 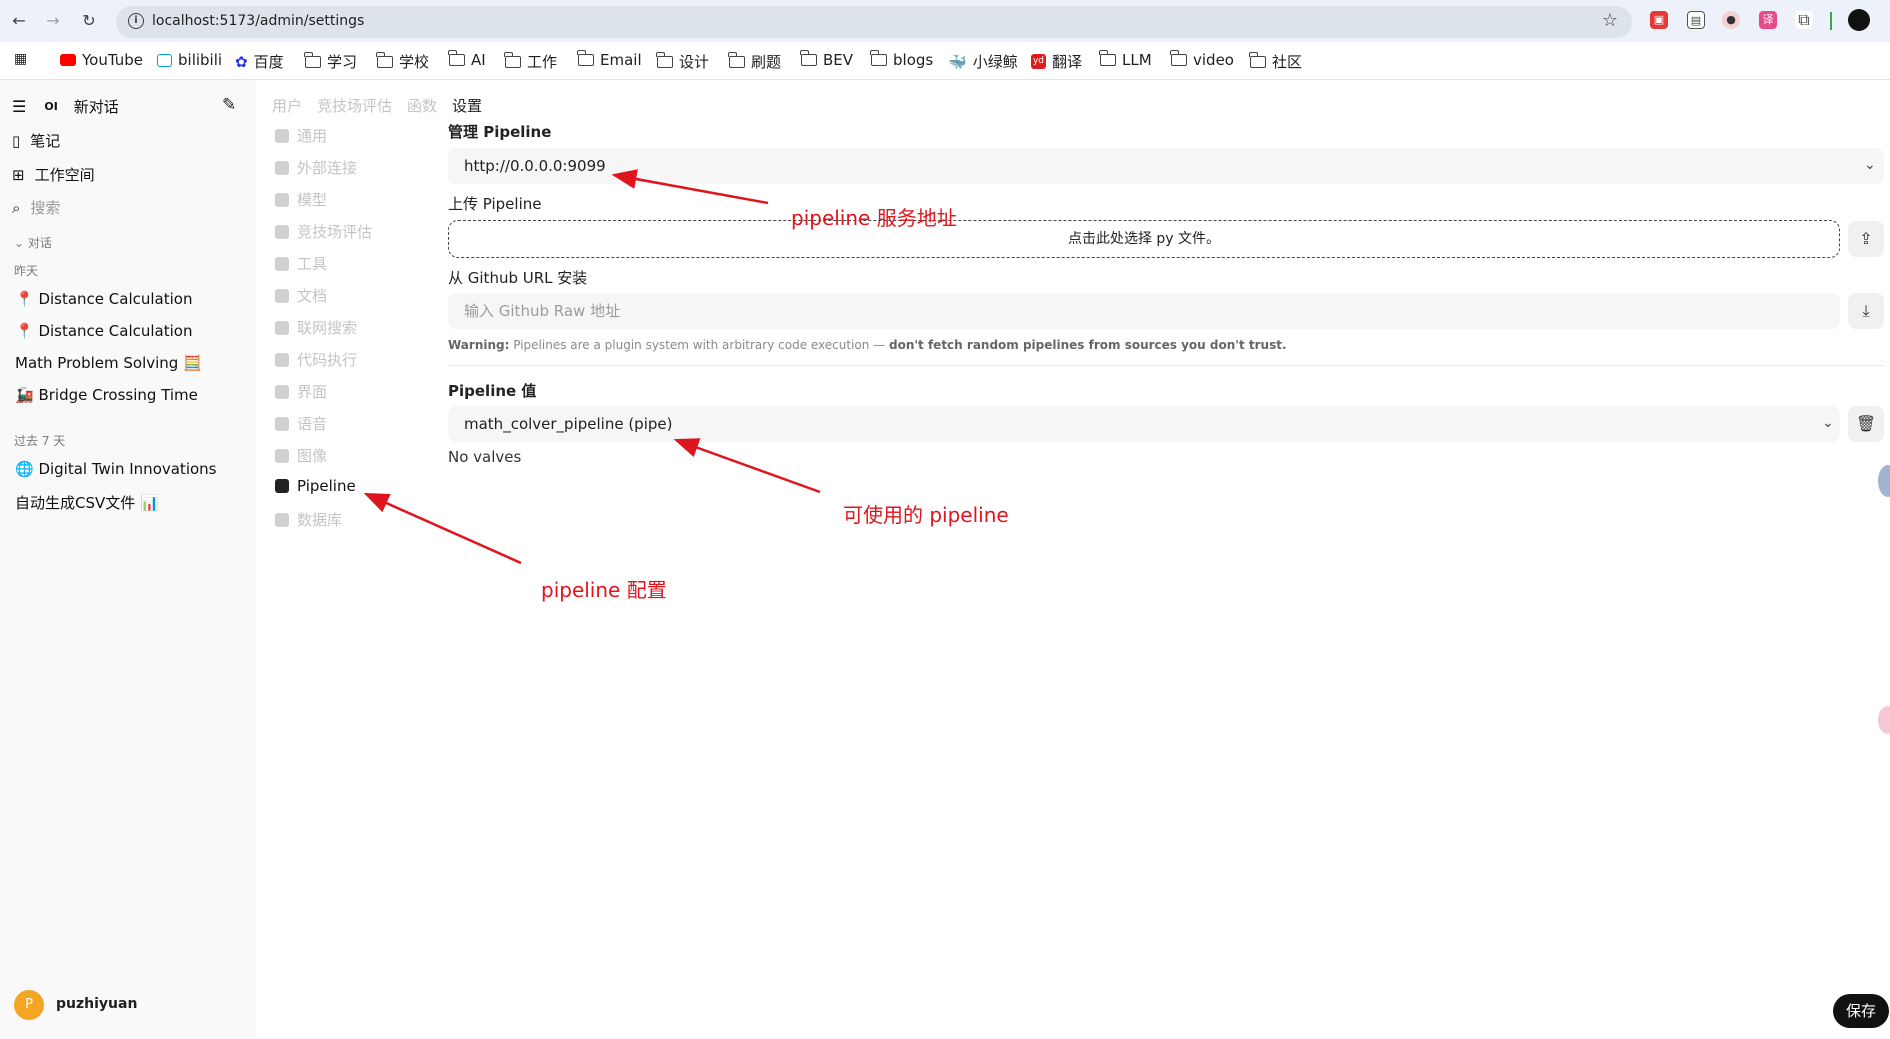 What do you see at coordinates (1866, 311) in the screenshot?
I see `download-icon: ⤓` at bounding box center [1866, 311].